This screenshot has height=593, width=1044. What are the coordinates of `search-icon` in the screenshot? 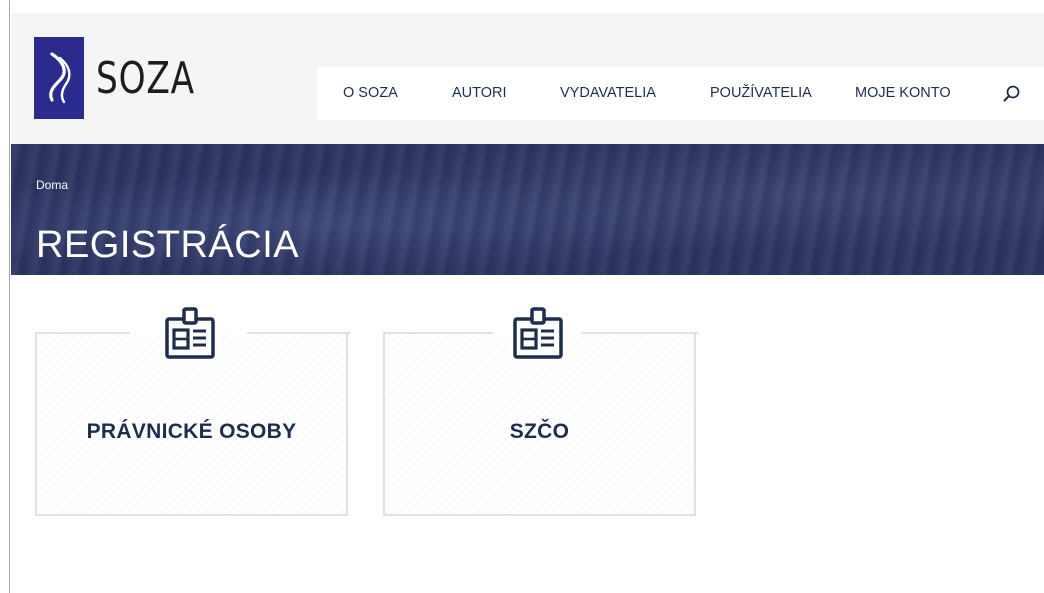 It's located at (1012, 94).